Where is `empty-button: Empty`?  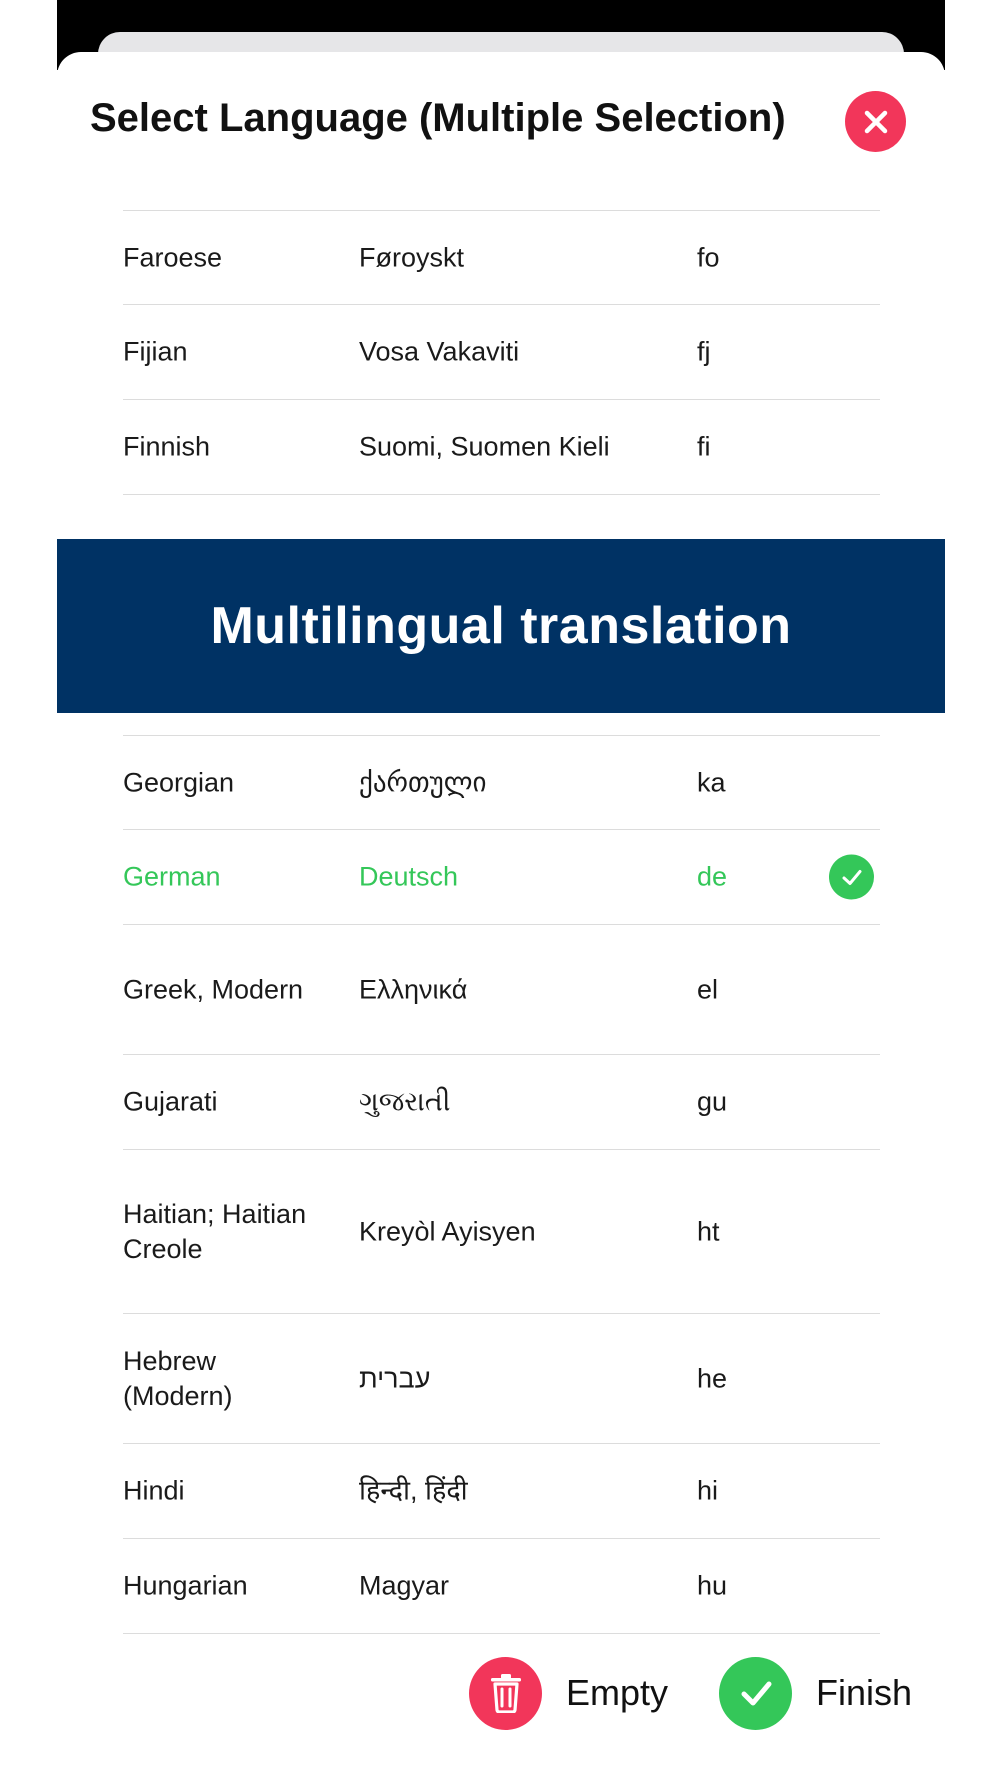 empty-button: Empty is located at coordinates (568, 1693).